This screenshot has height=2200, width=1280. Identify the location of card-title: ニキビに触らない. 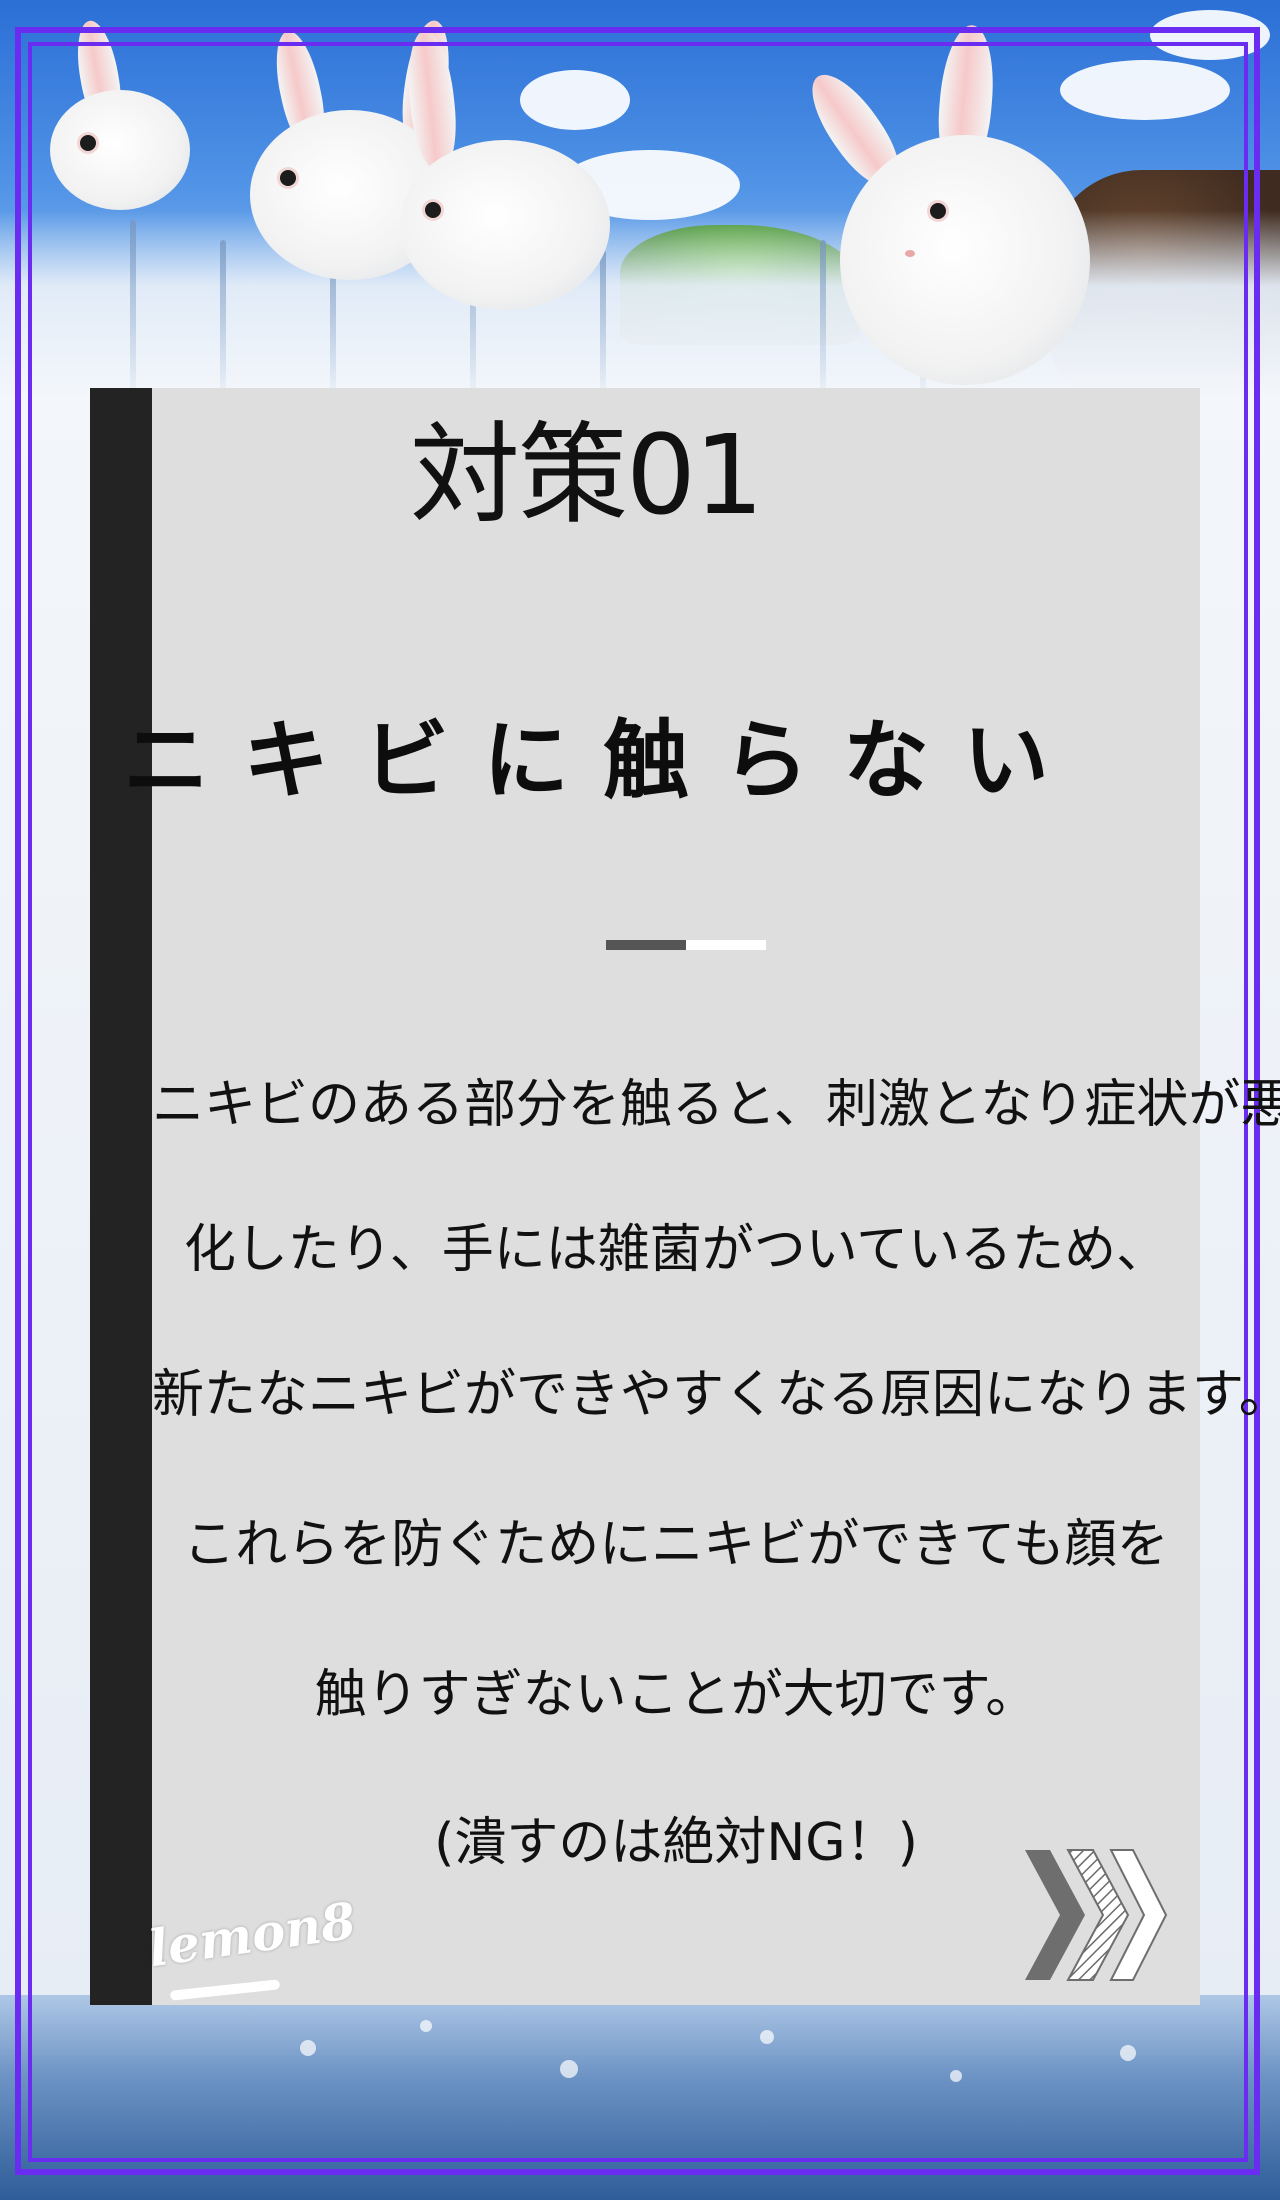
(603, 761).